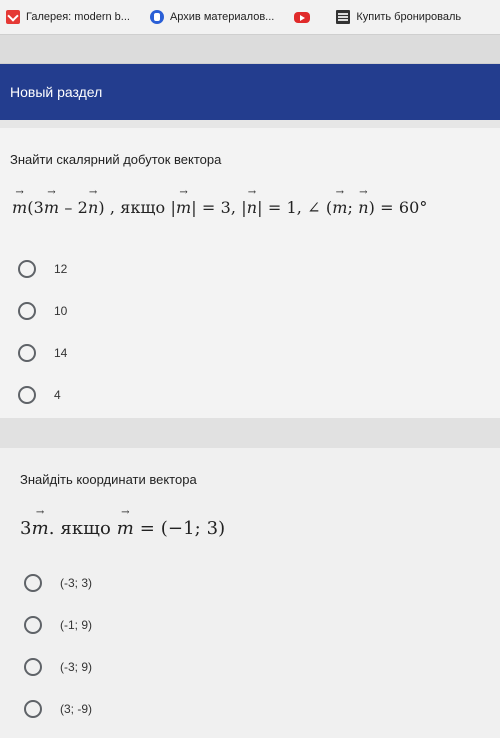 The image size is (500, 738). I want to click on youtube-icon, so click(302, 17).